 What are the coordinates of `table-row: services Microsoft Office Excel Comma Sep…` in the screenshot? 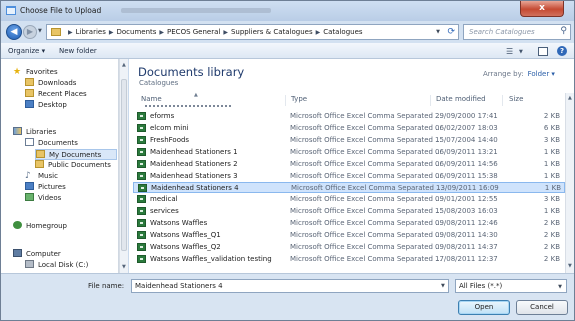 It's located at (349, 211).